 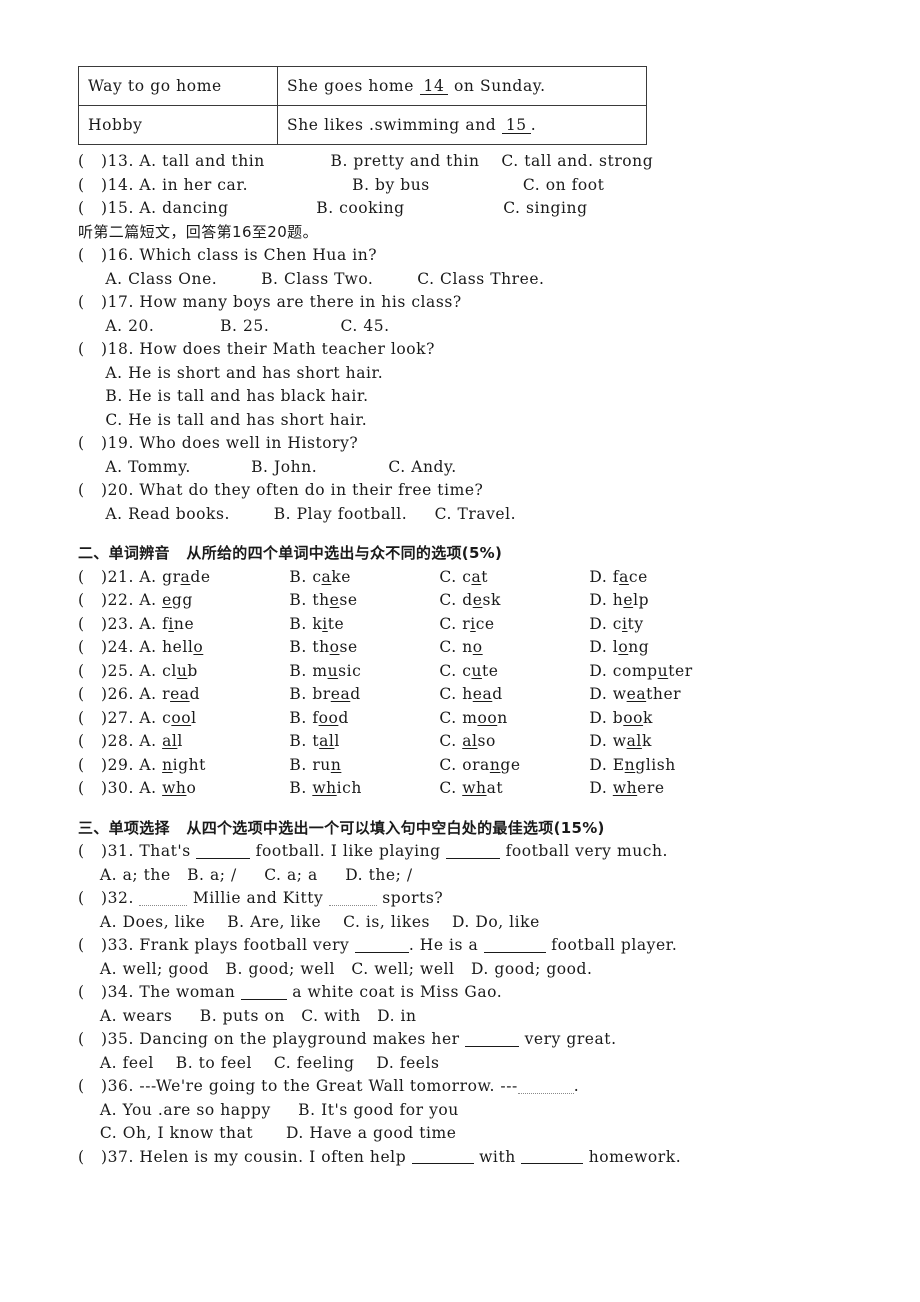 I want to click on question-35-options: A. feel B. to feel C. feeling D. feels, so click(x=478, y=1064).